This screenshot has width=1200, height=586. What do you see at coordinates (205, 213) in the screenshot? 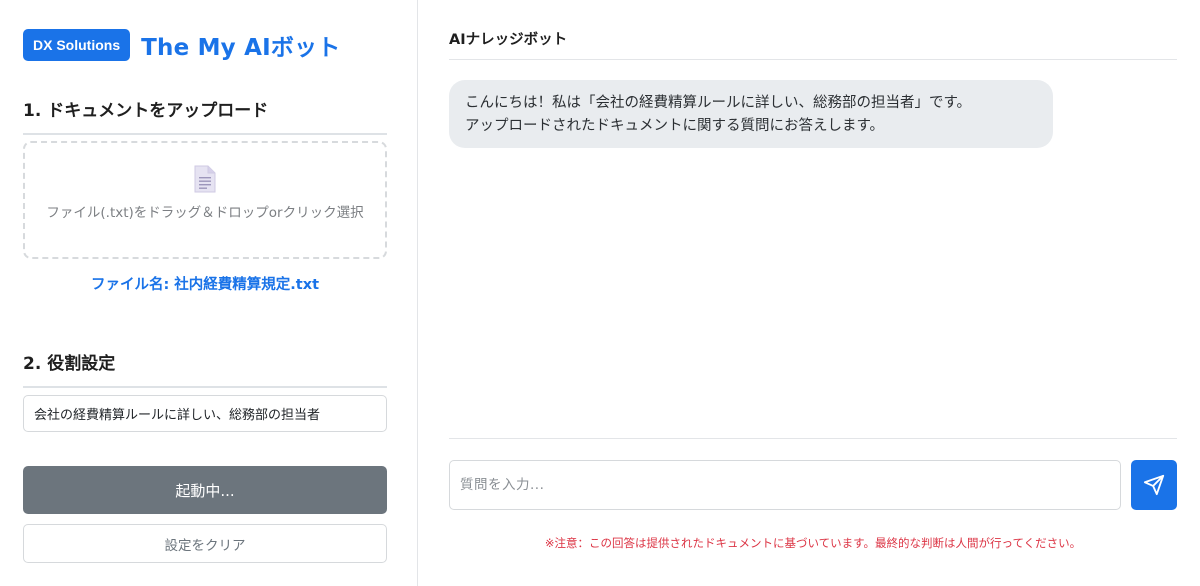
I see `dropzone-text: ファイル(.txt)をドラッグ＆ドロップorクリック選択` at bounding box center [205, 213].